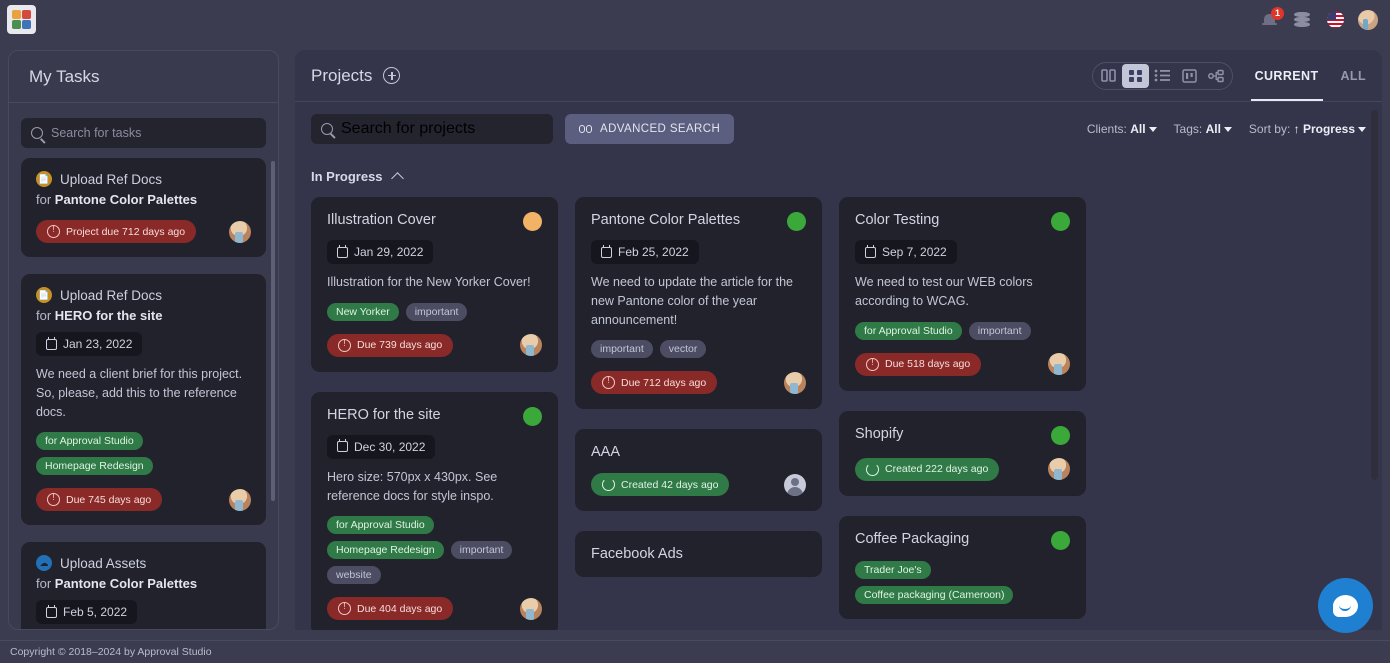 This screenshot has height=663, width=1390. I want to click on chevron-up-icon, so click(397, 178).